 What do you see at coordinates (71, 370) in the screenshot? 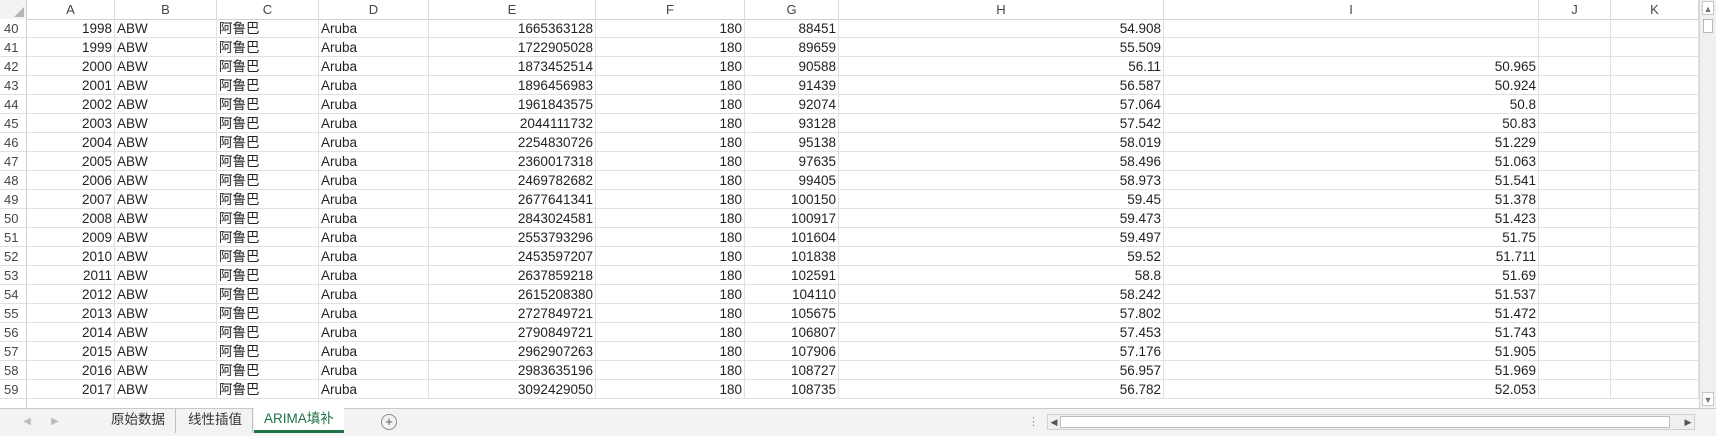
I see `cell-year: 2016` at bounding box center [71, 370].